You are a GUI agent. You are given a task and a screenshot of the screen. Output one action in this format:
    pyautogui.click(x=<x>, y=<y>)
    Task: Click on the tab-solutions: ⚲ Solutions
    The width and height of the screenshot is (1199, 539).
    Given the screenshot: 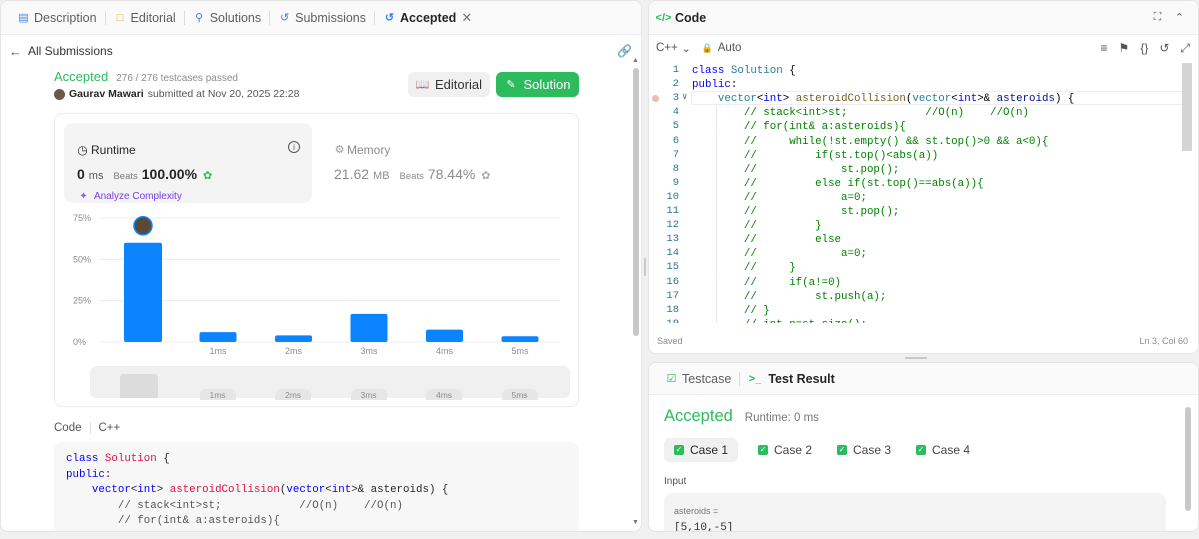 What is the action you would take?
    pyautogui.click(x=227, y=18)
    